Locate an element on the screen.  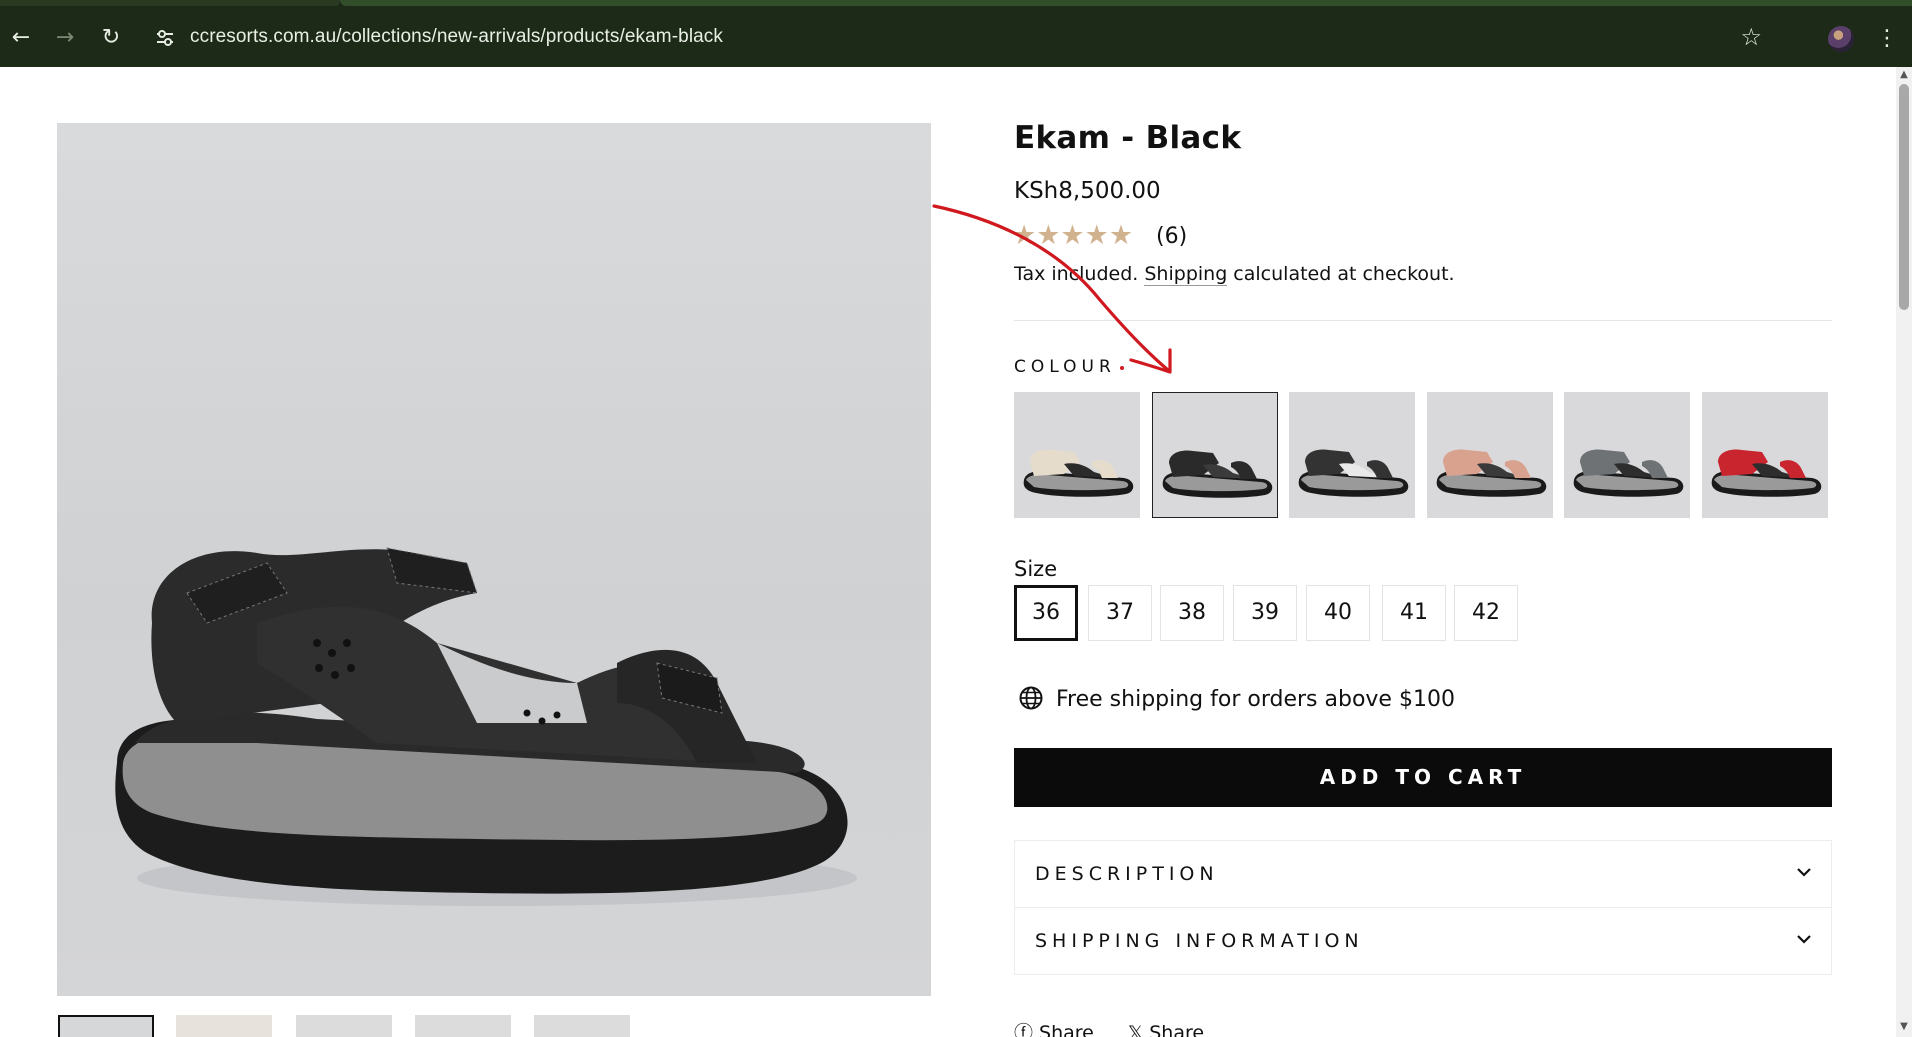
shipping-policy-link: Shipping is located at coordinates (1186, 274).